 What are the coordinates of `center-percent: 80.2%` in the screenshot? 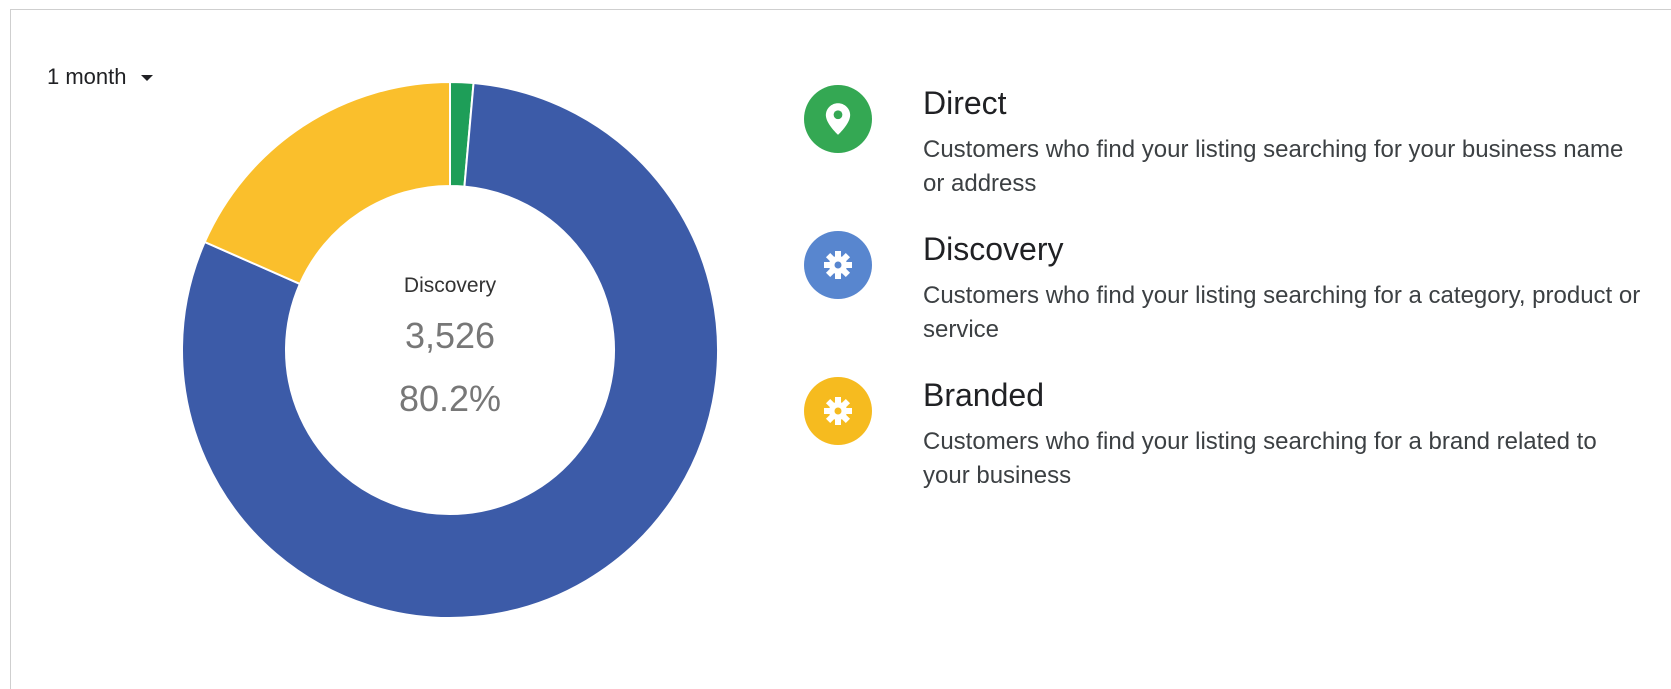 It's located at (450, 398).